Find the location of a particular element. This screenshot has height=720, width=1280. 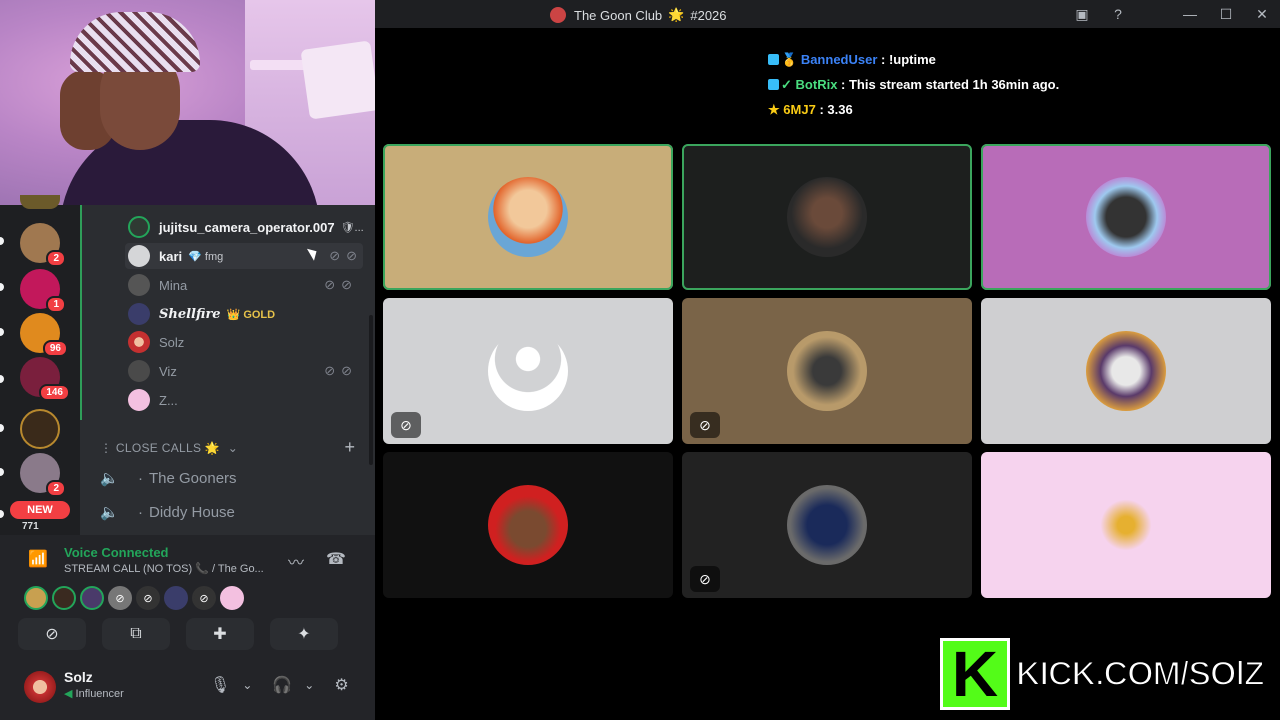

kick-logo: K is located at coordinates (975, 674).